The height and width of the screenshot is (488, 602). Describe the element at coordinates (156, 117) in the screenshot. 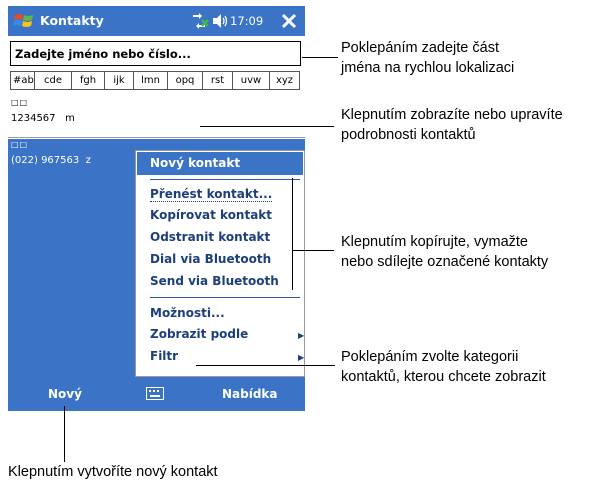

I see `contact-row: □□ 1234567 m` at that location.